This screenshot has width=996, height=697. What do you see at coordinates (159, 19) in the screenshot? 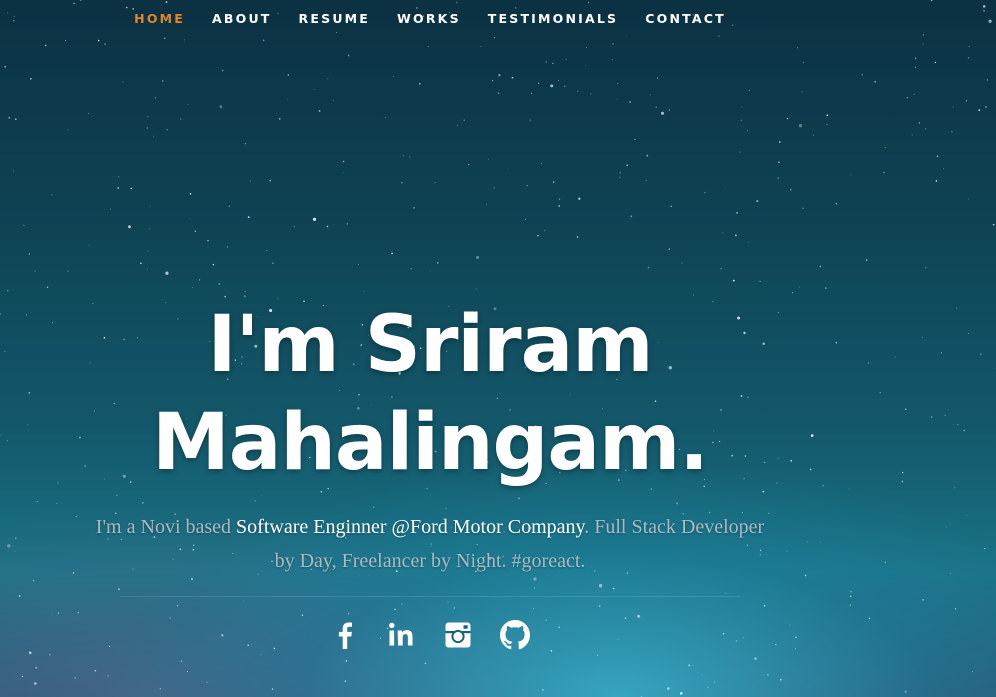
I see `nav-home-link: HOME` at bounding box center [159, 19].